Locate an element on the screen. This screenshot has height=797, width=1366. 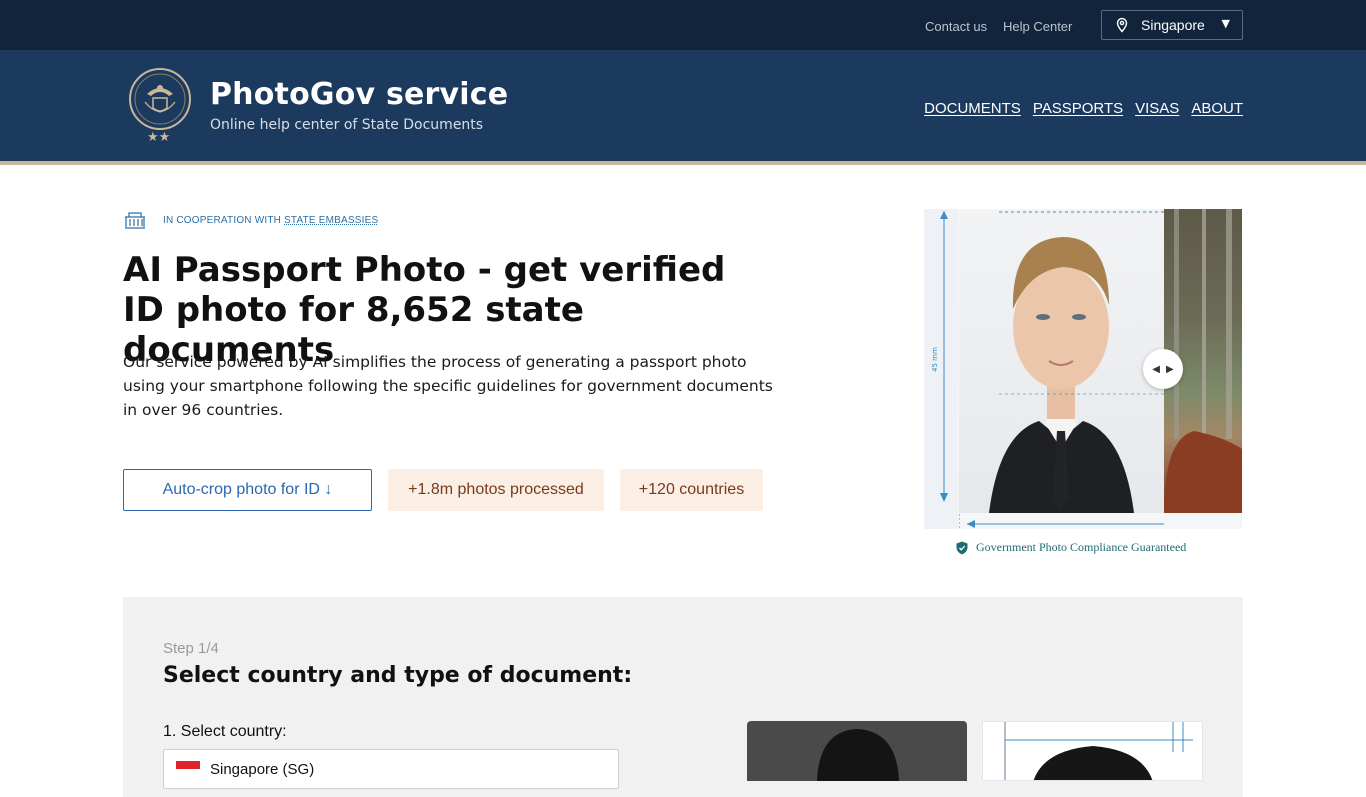
ruler-arrow-icon: 45 mm is located at coordinates (939, 356).